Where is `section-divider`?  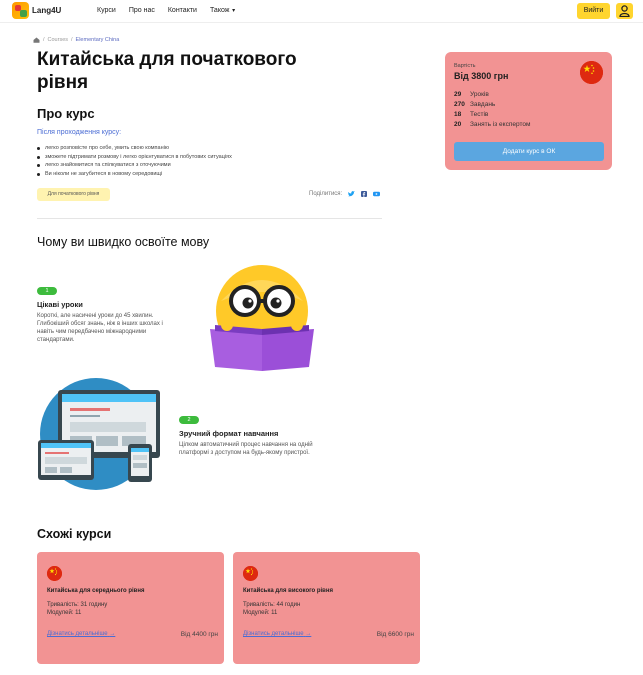 section-divider is located at coordinates (209, 218).